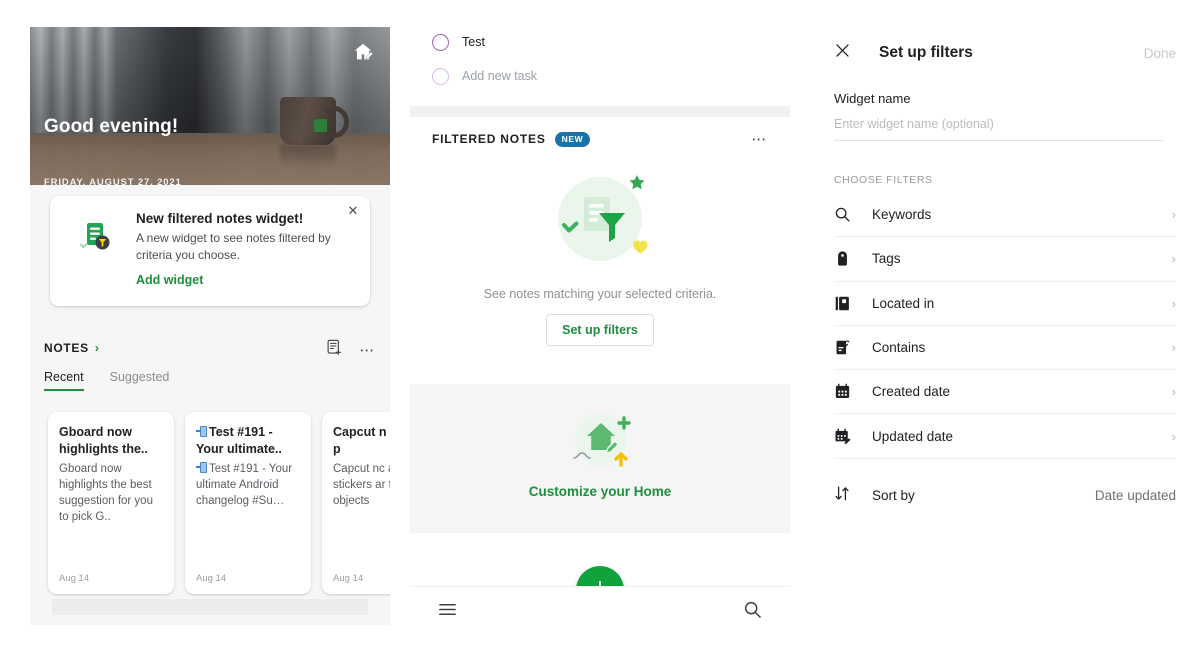  What do you see at coordinates (220, 218) in the screenshot?
I see `promo-title: New filtered notes widget!` at bounding box center [220, 218].